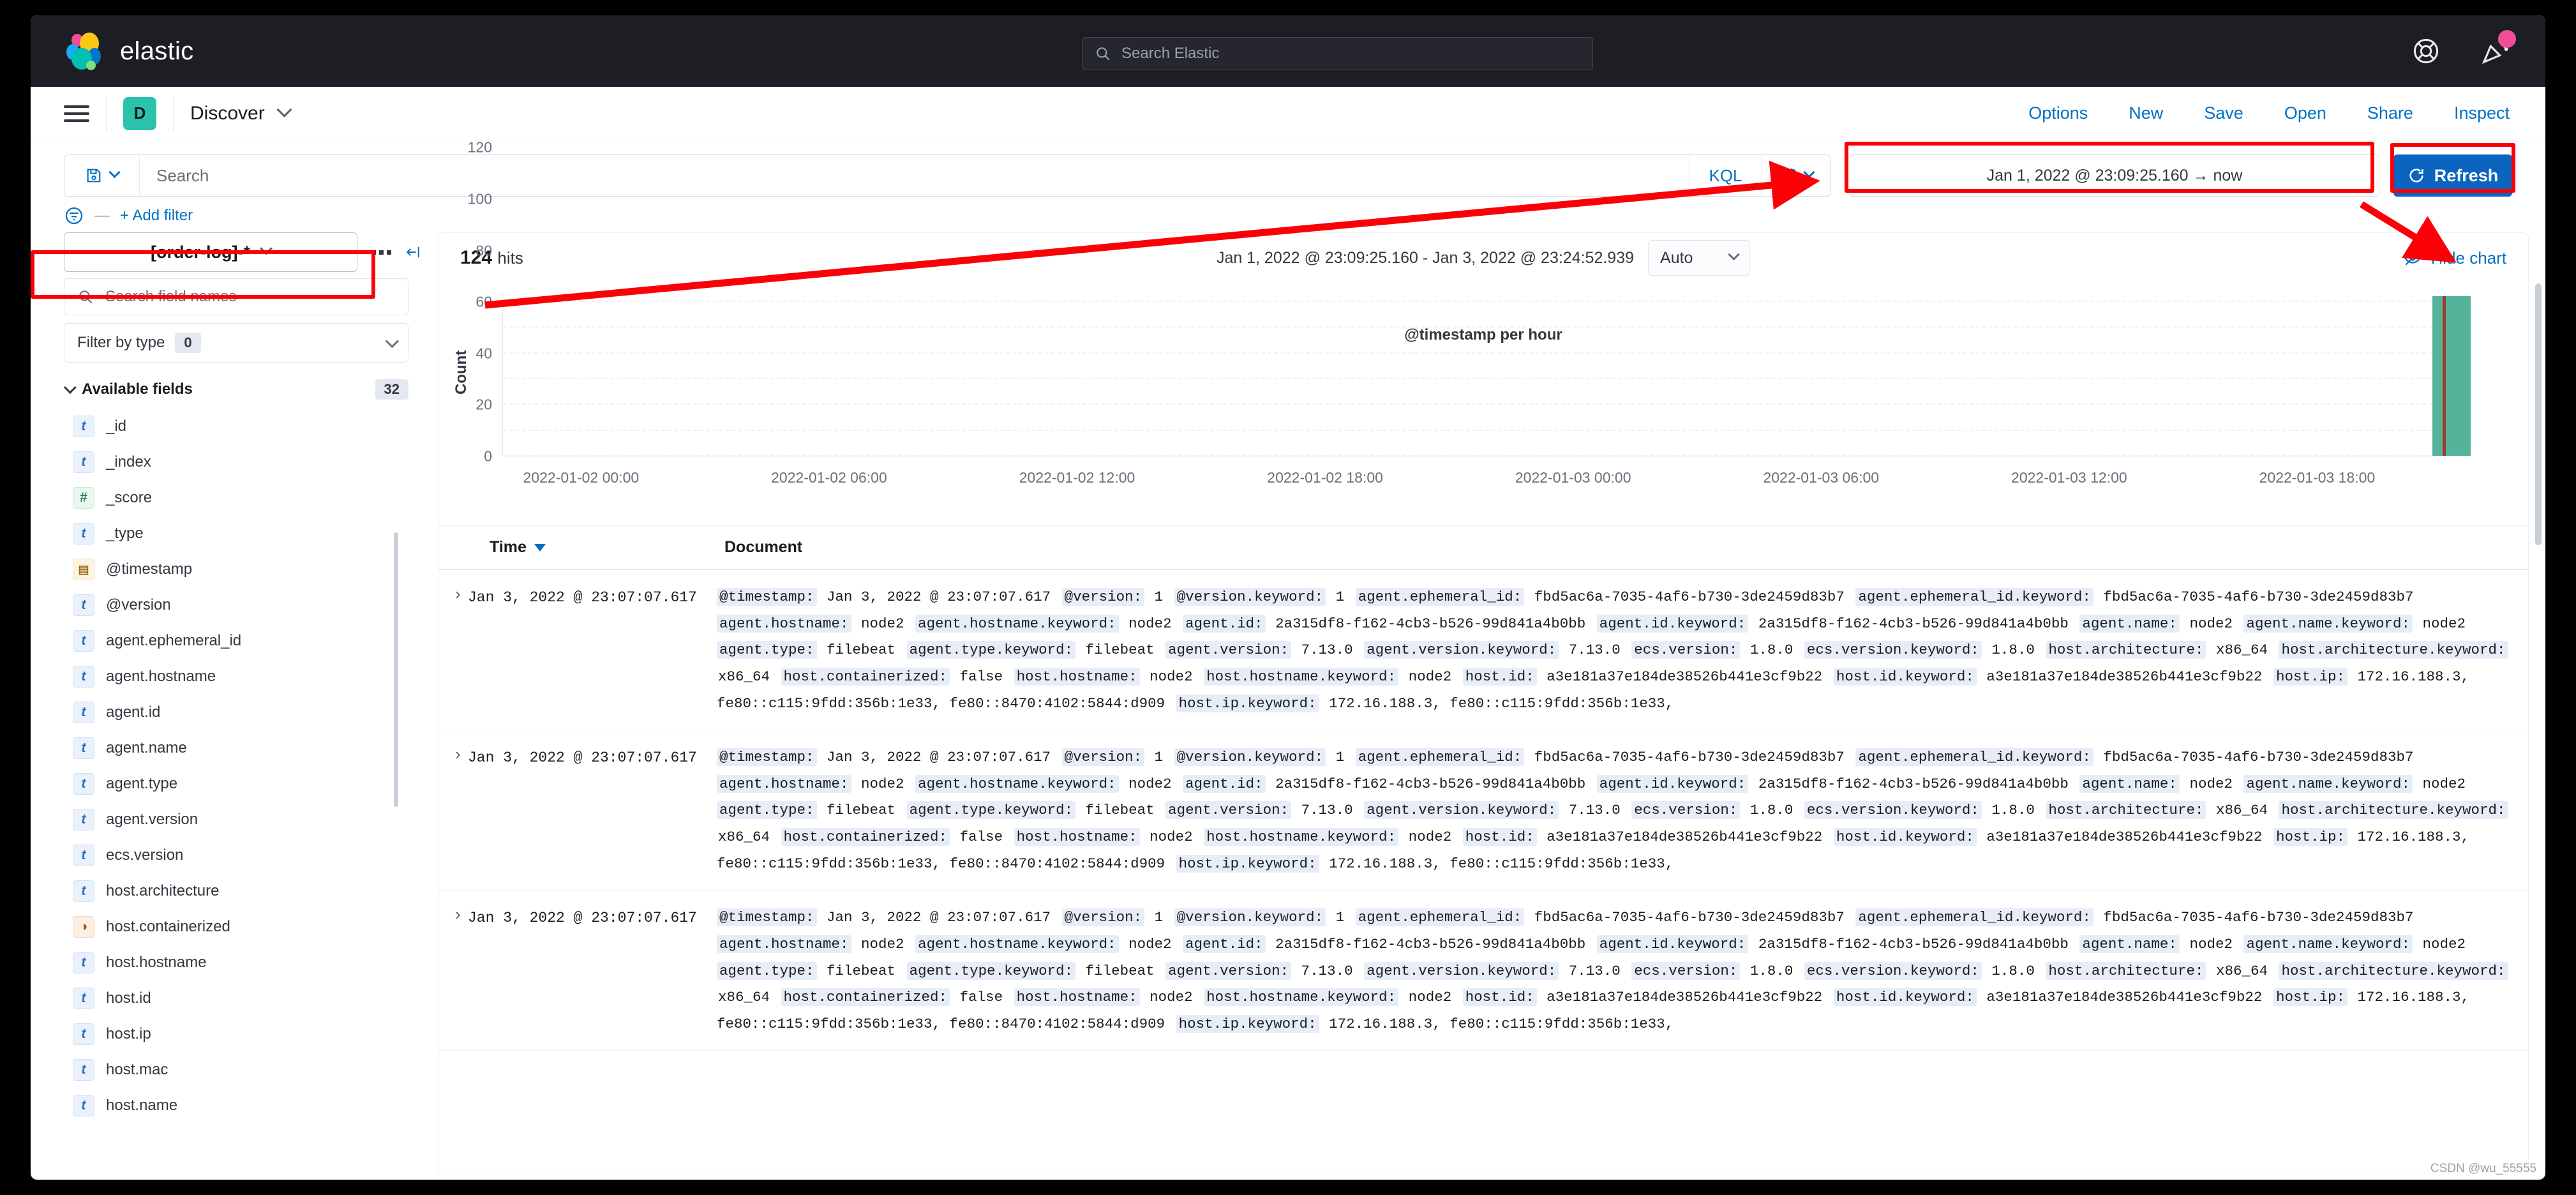  I want to click on doc-field-name: agent.name:, so click(2129, 944).